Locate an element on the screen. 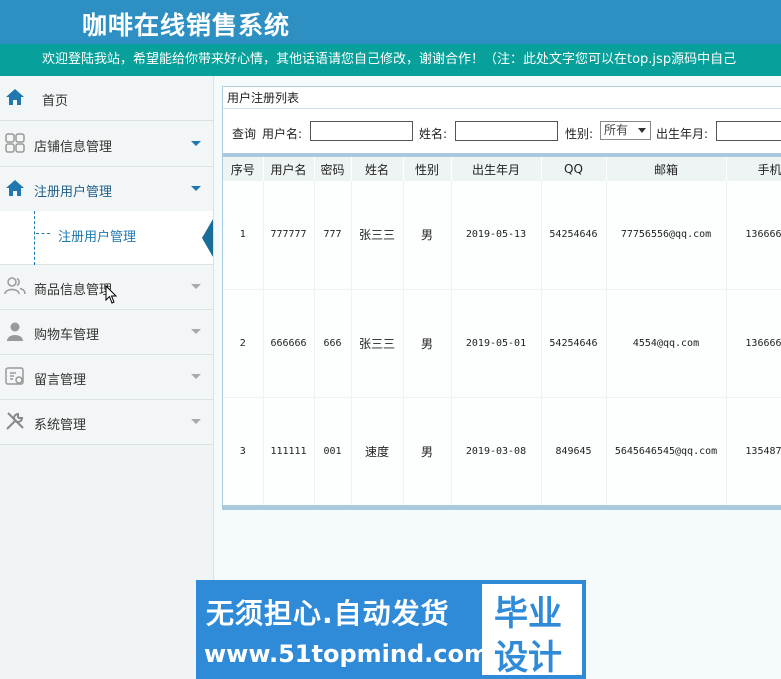 The height and width of the screenshot is (679, 781). table-header-row: 序号 用户名 密码 姓名 性别 出生年月 QQ 邮箱 手机 is located at coordinates (502, 169).